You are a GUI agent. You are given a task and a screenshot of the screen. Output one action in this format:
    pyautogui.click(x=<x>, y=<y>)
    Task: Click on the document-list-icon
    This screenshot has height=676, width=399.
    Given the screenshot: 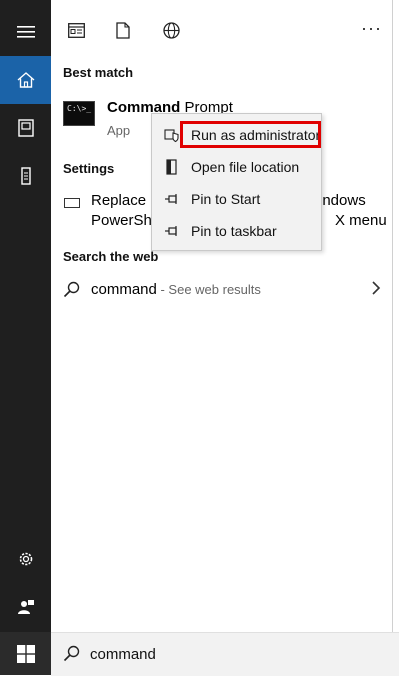 What is the action you would take?
    pyautogui.click(x=76, y=30)
    